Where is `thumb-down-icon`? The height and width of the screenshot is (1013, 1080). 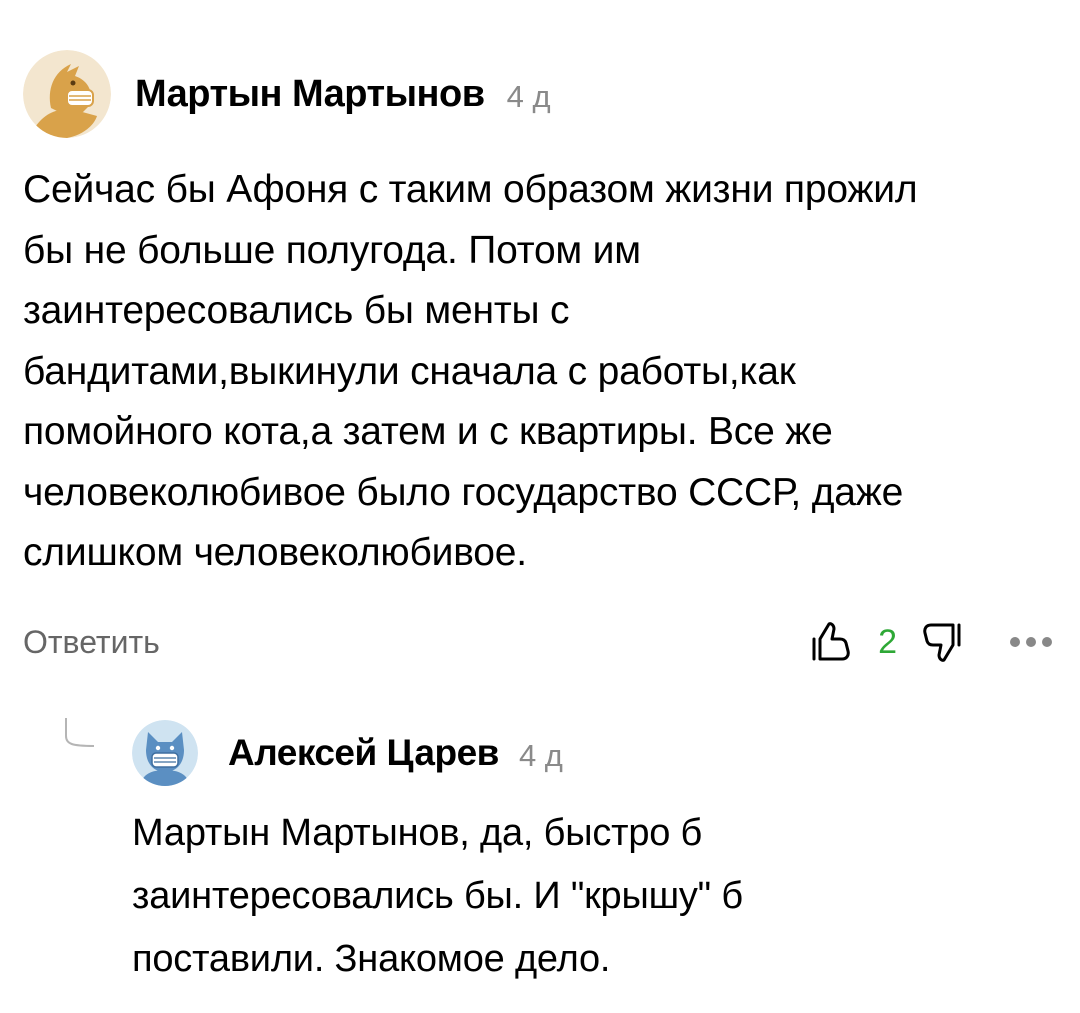 thumb-down-icon is located at coordinates (942, 642).